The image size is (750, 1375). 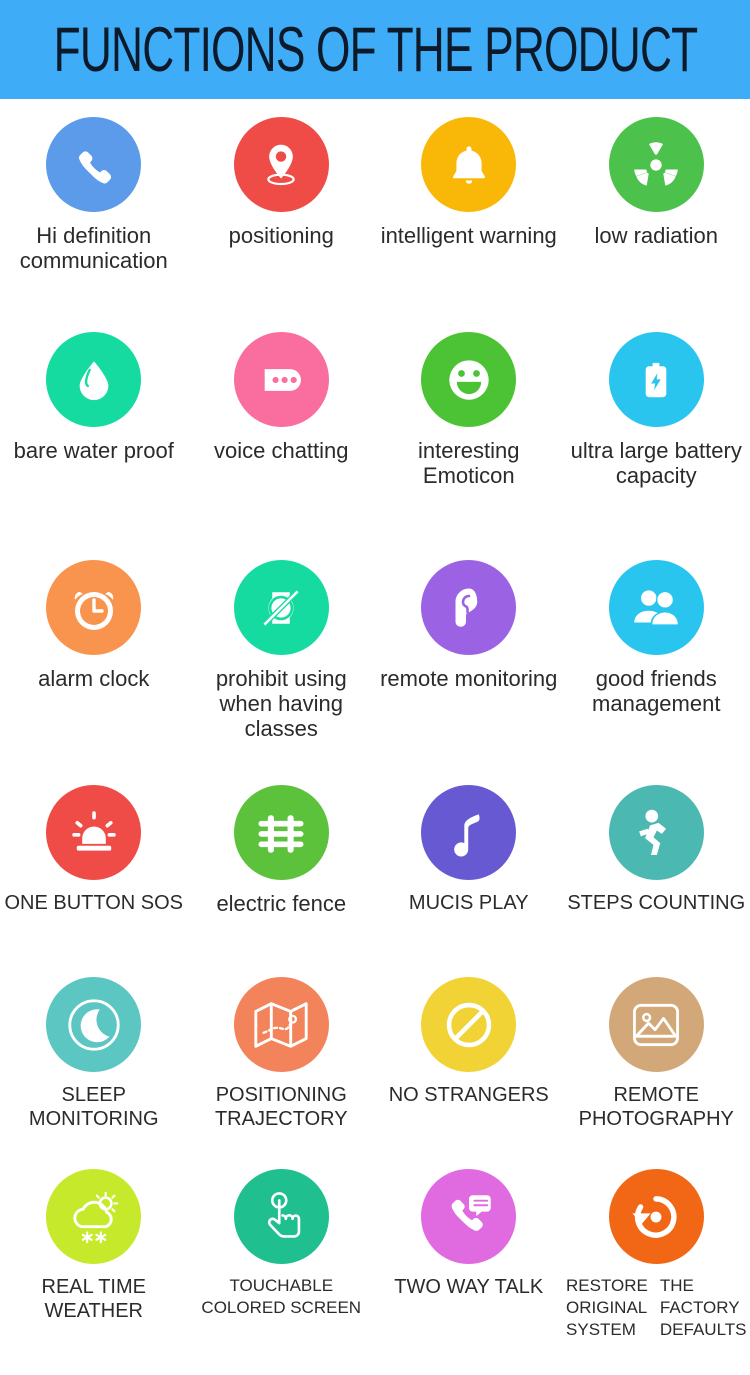 What do you see at coordinates (94, 607) in the screenshot?
I see `alarm-clock-icon` at bounding box center [94, 607].